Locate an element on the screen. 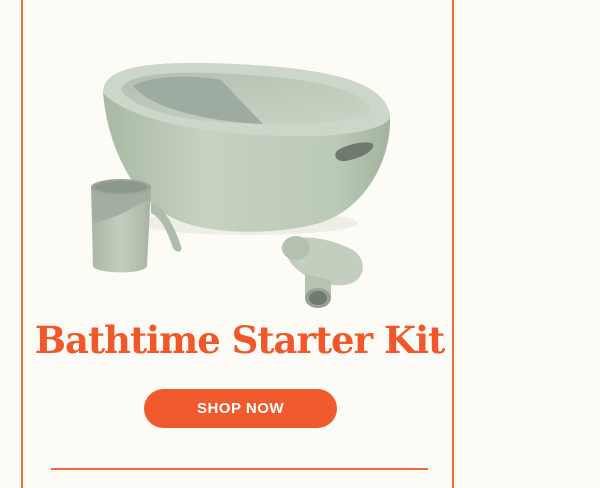 The height and width of the screenshot is (488, 600). product-title: Bathtime Starter Kit is located at coordinates (240, 340).